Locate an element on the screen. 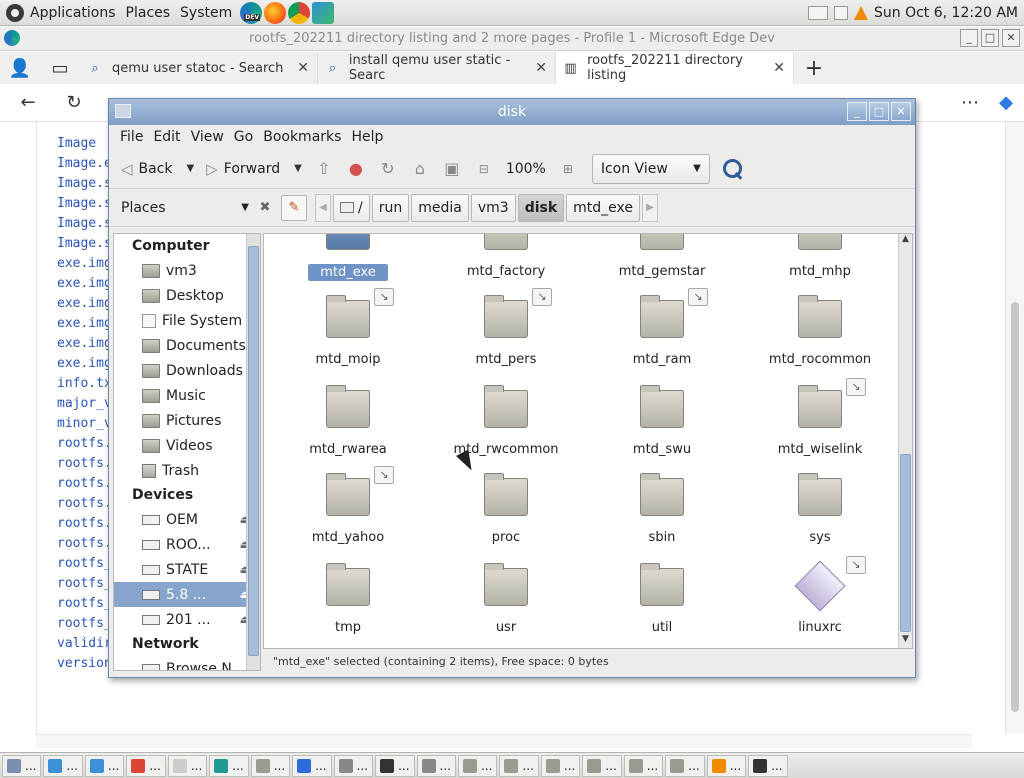 The width and height of the screenshot is (1024, 778). up-arrow-icon: ⇧ is located at coordinates (324, 168).